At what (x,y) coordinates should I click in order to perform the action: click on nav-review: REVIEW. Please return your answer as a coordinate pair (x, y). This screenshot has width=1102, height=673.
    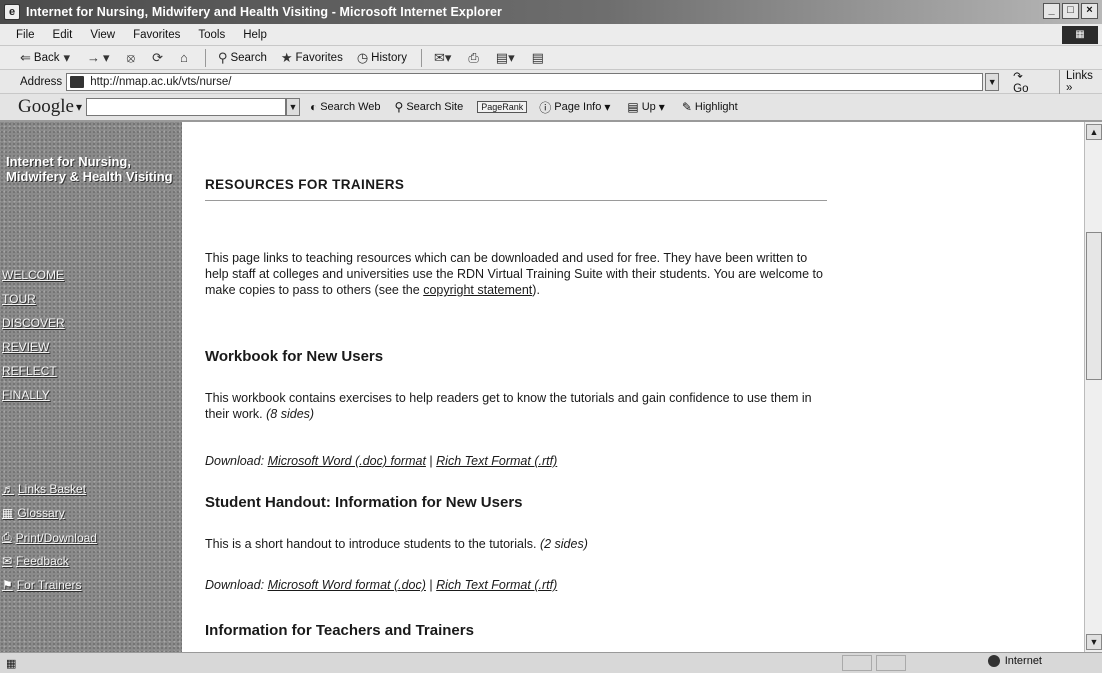
    Looking at the image, I should click on (25, 347).